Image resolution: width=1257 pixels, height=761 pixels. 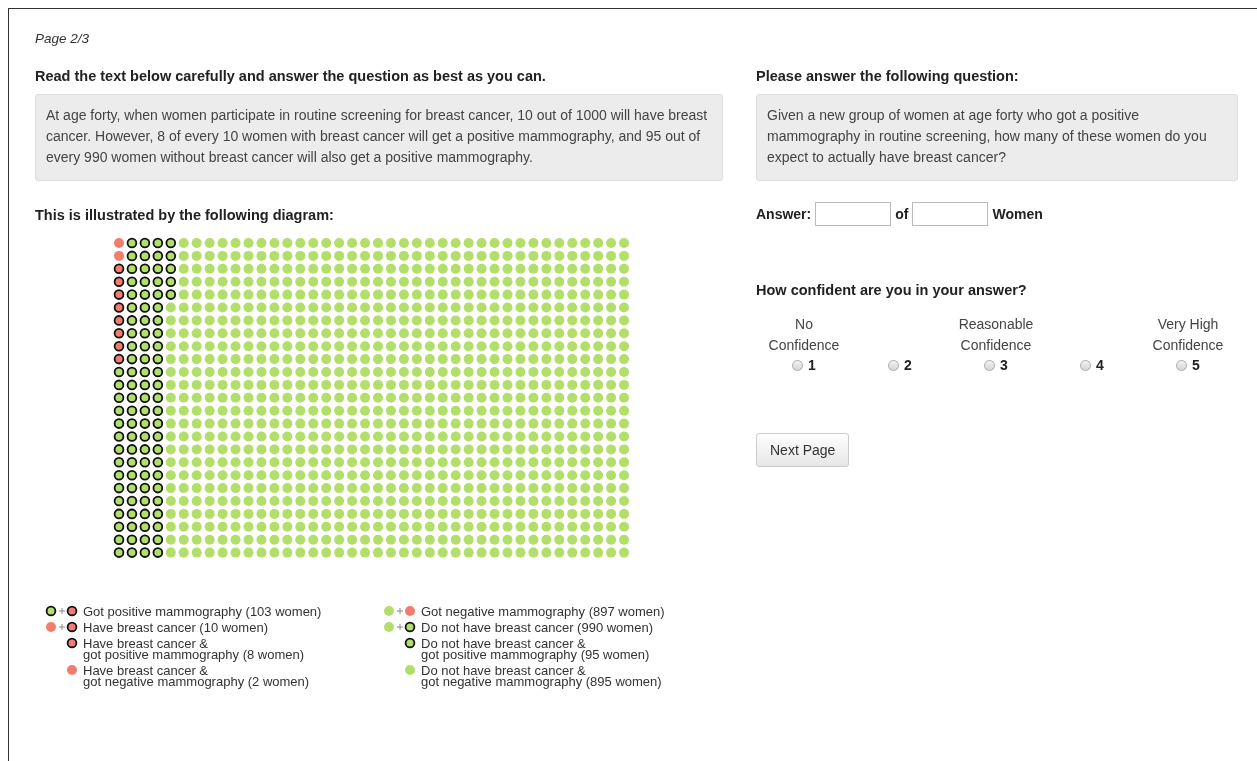 I want to click on page-indicator: Page 2/3, so click(x=63, y=38).